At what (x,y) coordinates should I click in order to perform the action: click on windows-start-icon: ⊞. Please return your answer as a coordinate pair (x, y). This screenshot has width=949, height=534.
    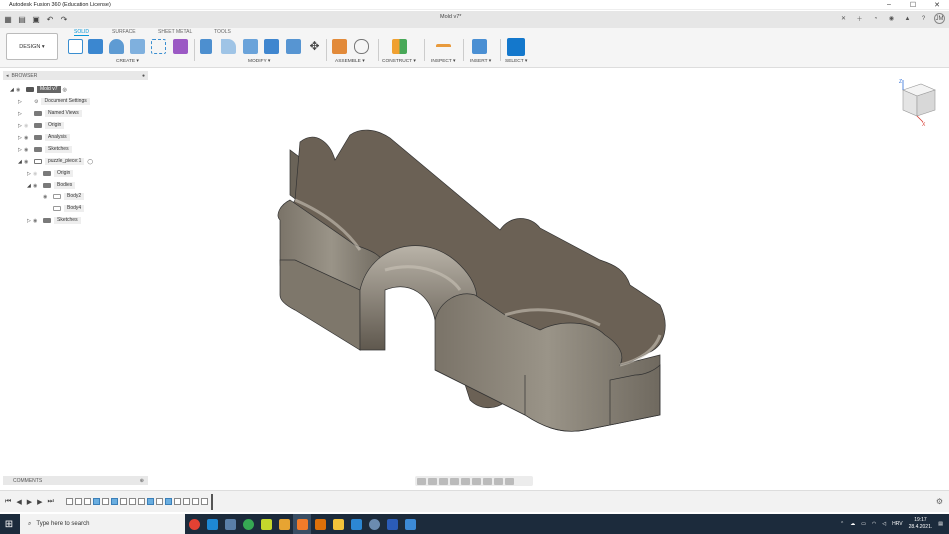
    Looking at the image, I should click on (9, 524).